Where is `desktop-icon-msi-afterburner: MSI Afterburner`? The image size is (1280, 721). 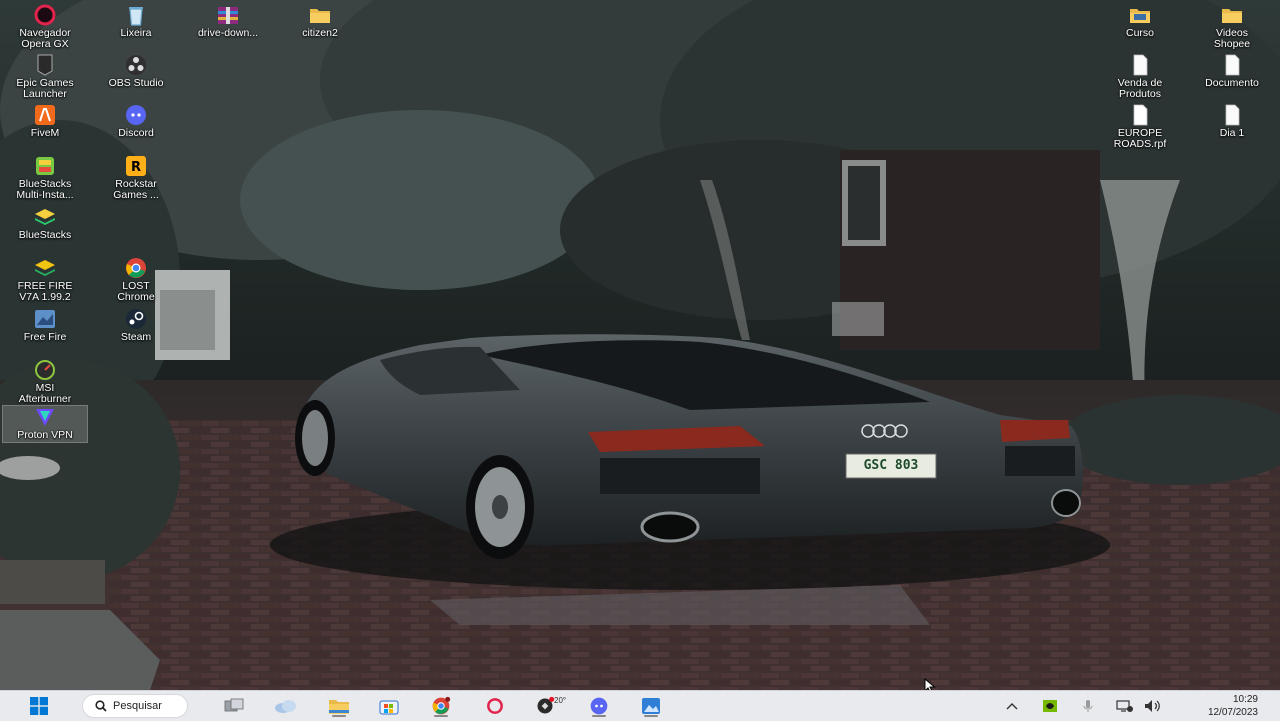 desktop-icon-msi-afterburner: MSI Afterburner is located at coordinates (45, 384).